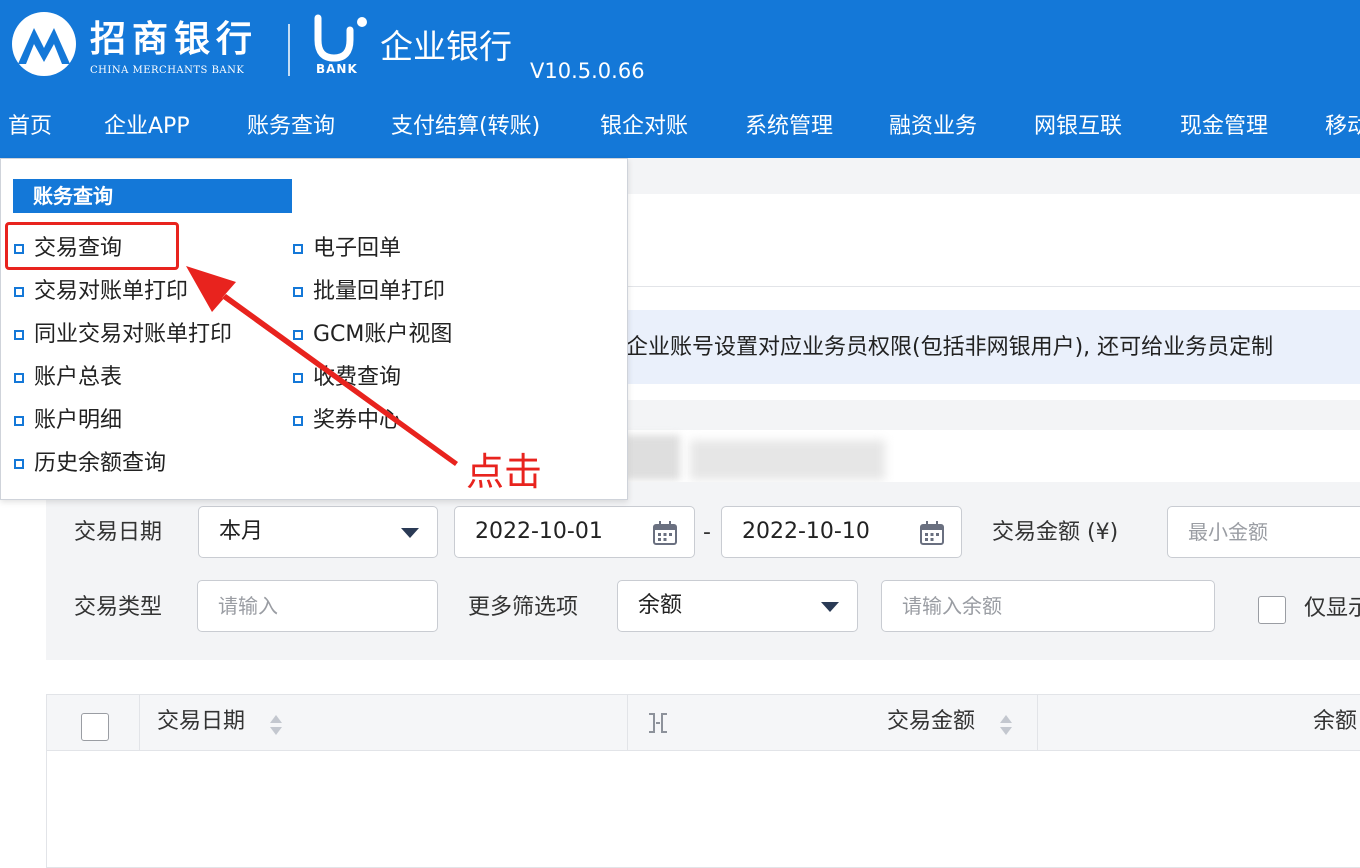  What do you see at coordinates (118, 607) in the screenshot?
I see `type-label: 交易类型` at bounding box center [118, 607].